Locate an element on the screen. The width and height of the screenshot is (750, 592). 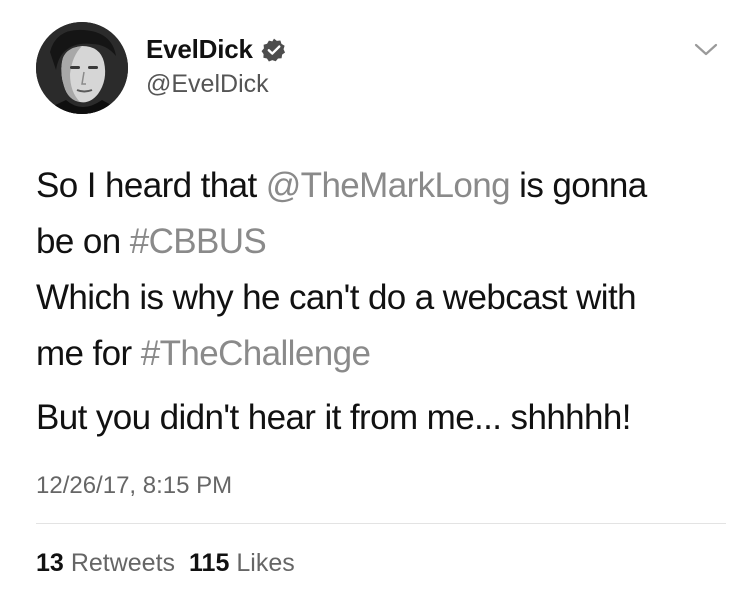
chevron-down-icon is located at coordinates (706, 50).